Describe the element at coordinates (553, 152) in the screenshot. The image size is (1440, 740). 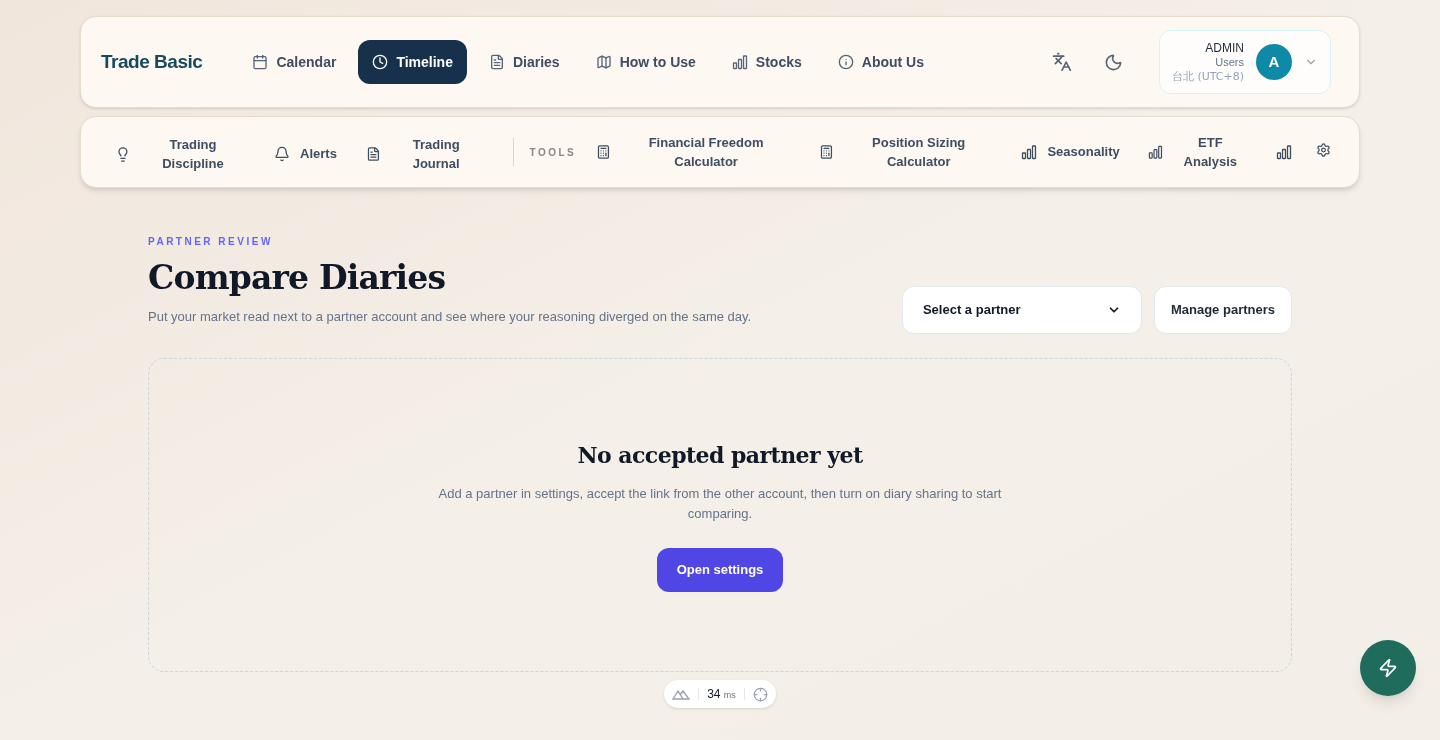
I see `tools-label: TOOLS` at that location.